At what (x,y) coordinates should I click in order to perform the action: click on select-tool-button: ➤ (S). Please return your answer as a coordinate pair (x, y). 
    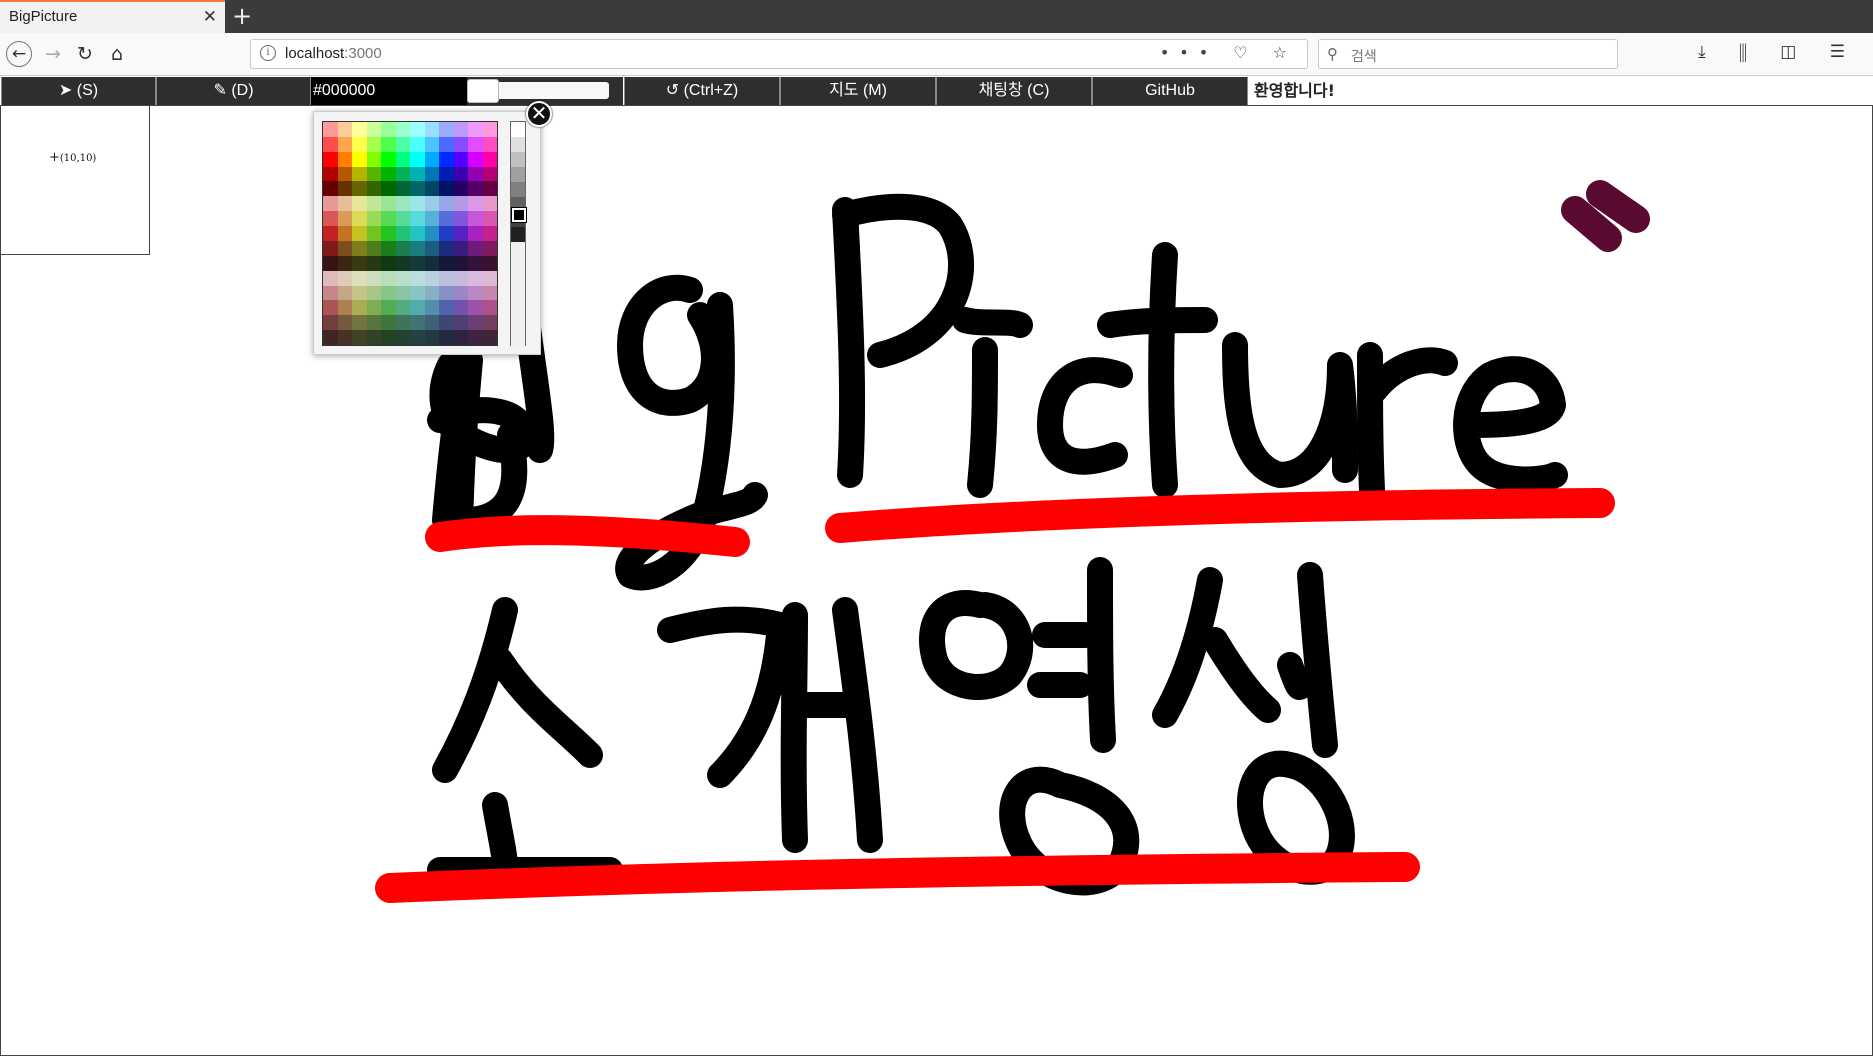
    Looking at the image, I should click on (78, 91).